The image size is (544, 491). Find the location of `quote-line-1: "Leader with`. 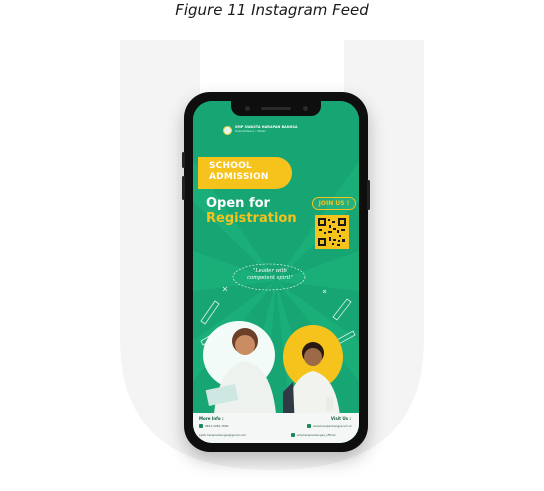

quote-line-1: "Leader with is located at coordinates (270, 271).